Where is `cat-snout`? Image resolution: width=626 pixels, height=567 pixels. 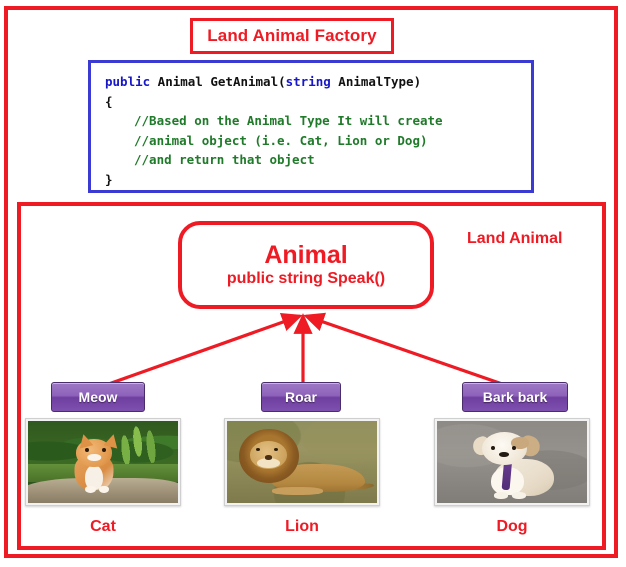
cat-snout is located at coordinates (94, 457).